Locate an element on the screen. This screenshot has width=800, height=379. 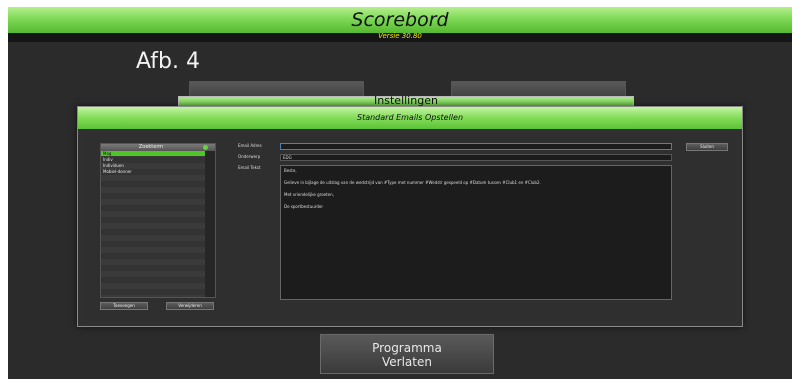
subject-label: Onderwerp is located at coordinates (249, 156).